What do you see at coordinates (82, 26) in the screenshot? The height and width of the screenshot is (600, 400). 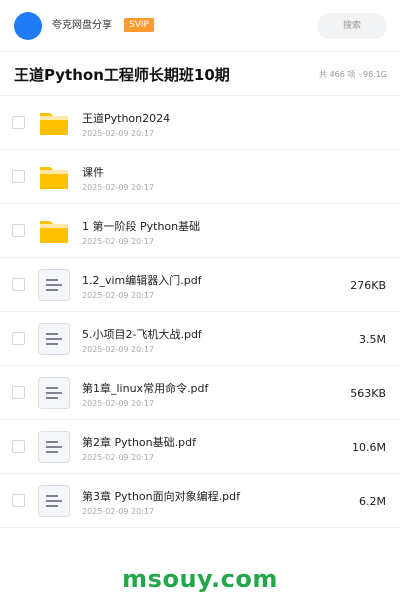 I see `uploader-name: 夸克网盘分享` at bounding box center [82, 26].